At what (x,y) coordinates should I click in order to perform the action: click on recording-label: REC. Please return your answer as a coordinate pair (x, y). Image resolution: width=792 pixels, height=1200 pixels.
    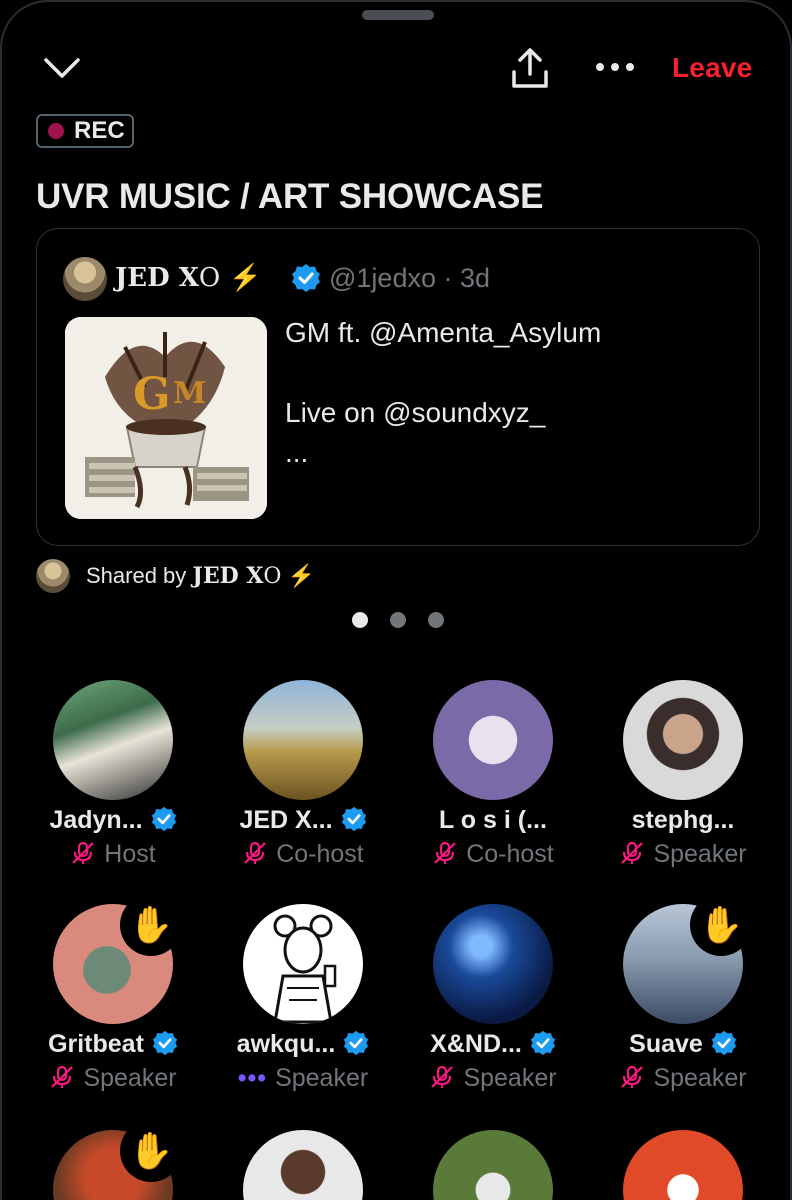
    Looking at the image, I should click on (99, 130).